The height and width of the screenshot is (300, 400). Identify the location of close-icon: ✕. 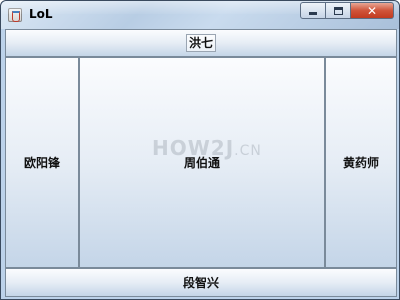
(372, 10).